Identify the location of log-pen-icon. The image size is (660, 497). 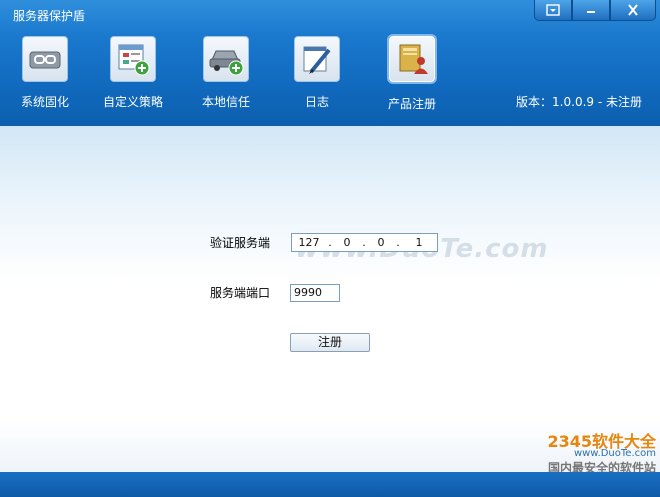
(317, 60).